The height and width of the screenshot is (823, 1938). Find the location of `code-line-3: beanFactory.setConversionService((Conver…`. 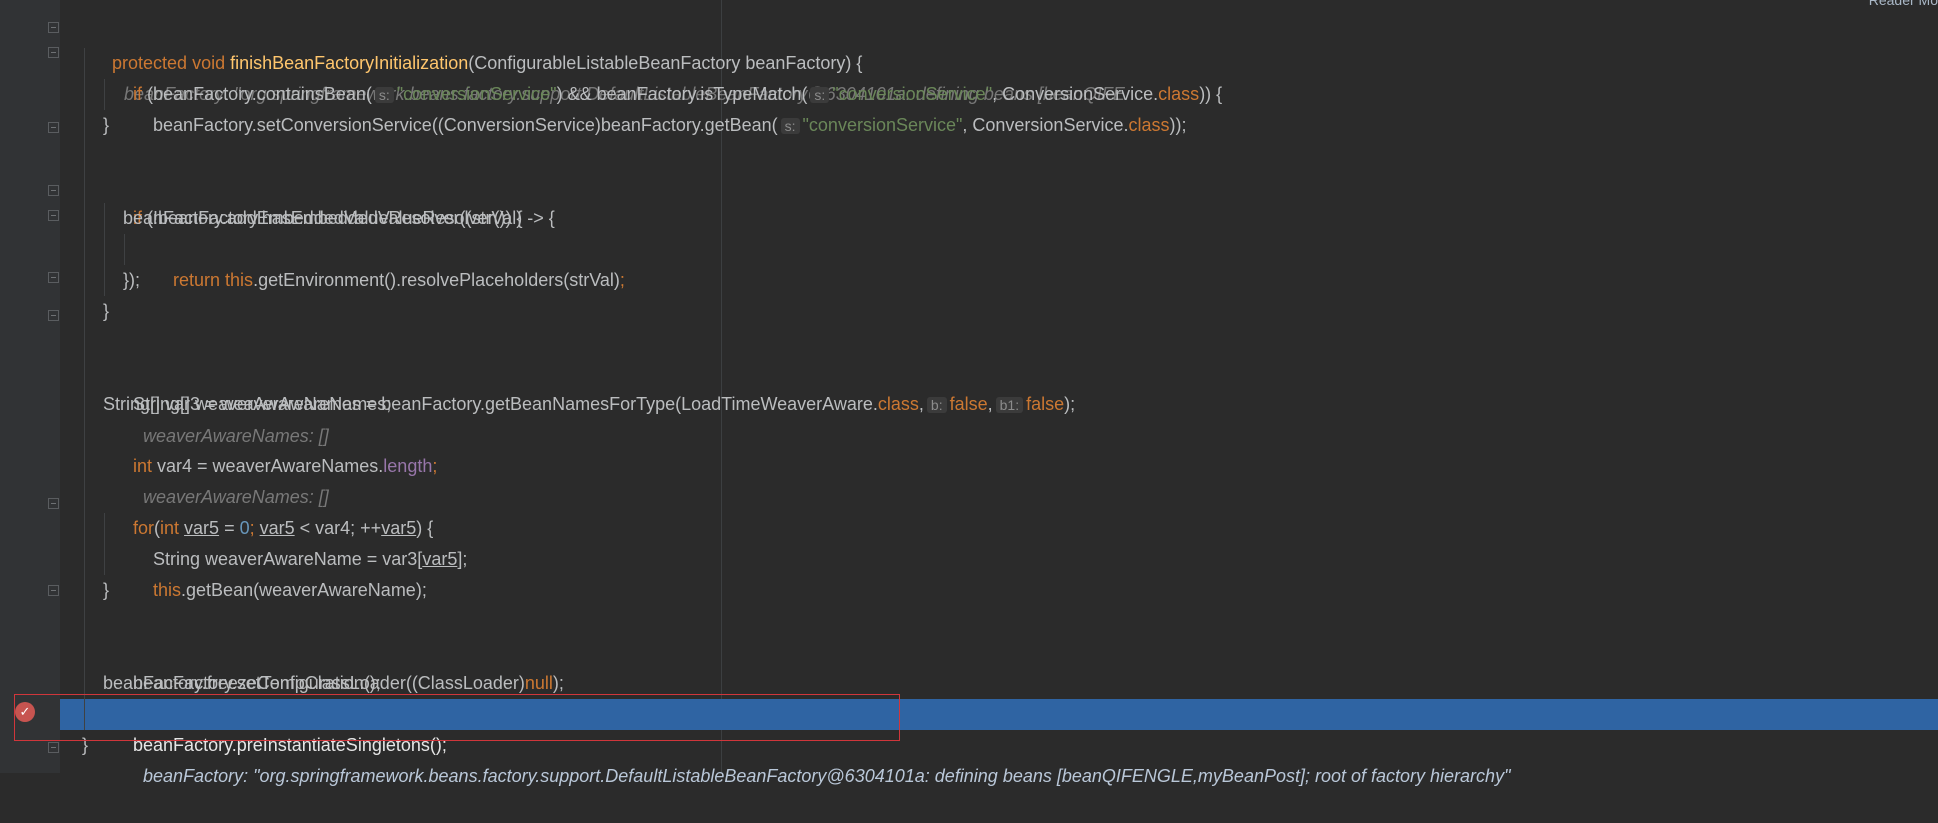

code-line-3: beanFactory.setConversionService((Conver… is located at coordinates (999, 107).